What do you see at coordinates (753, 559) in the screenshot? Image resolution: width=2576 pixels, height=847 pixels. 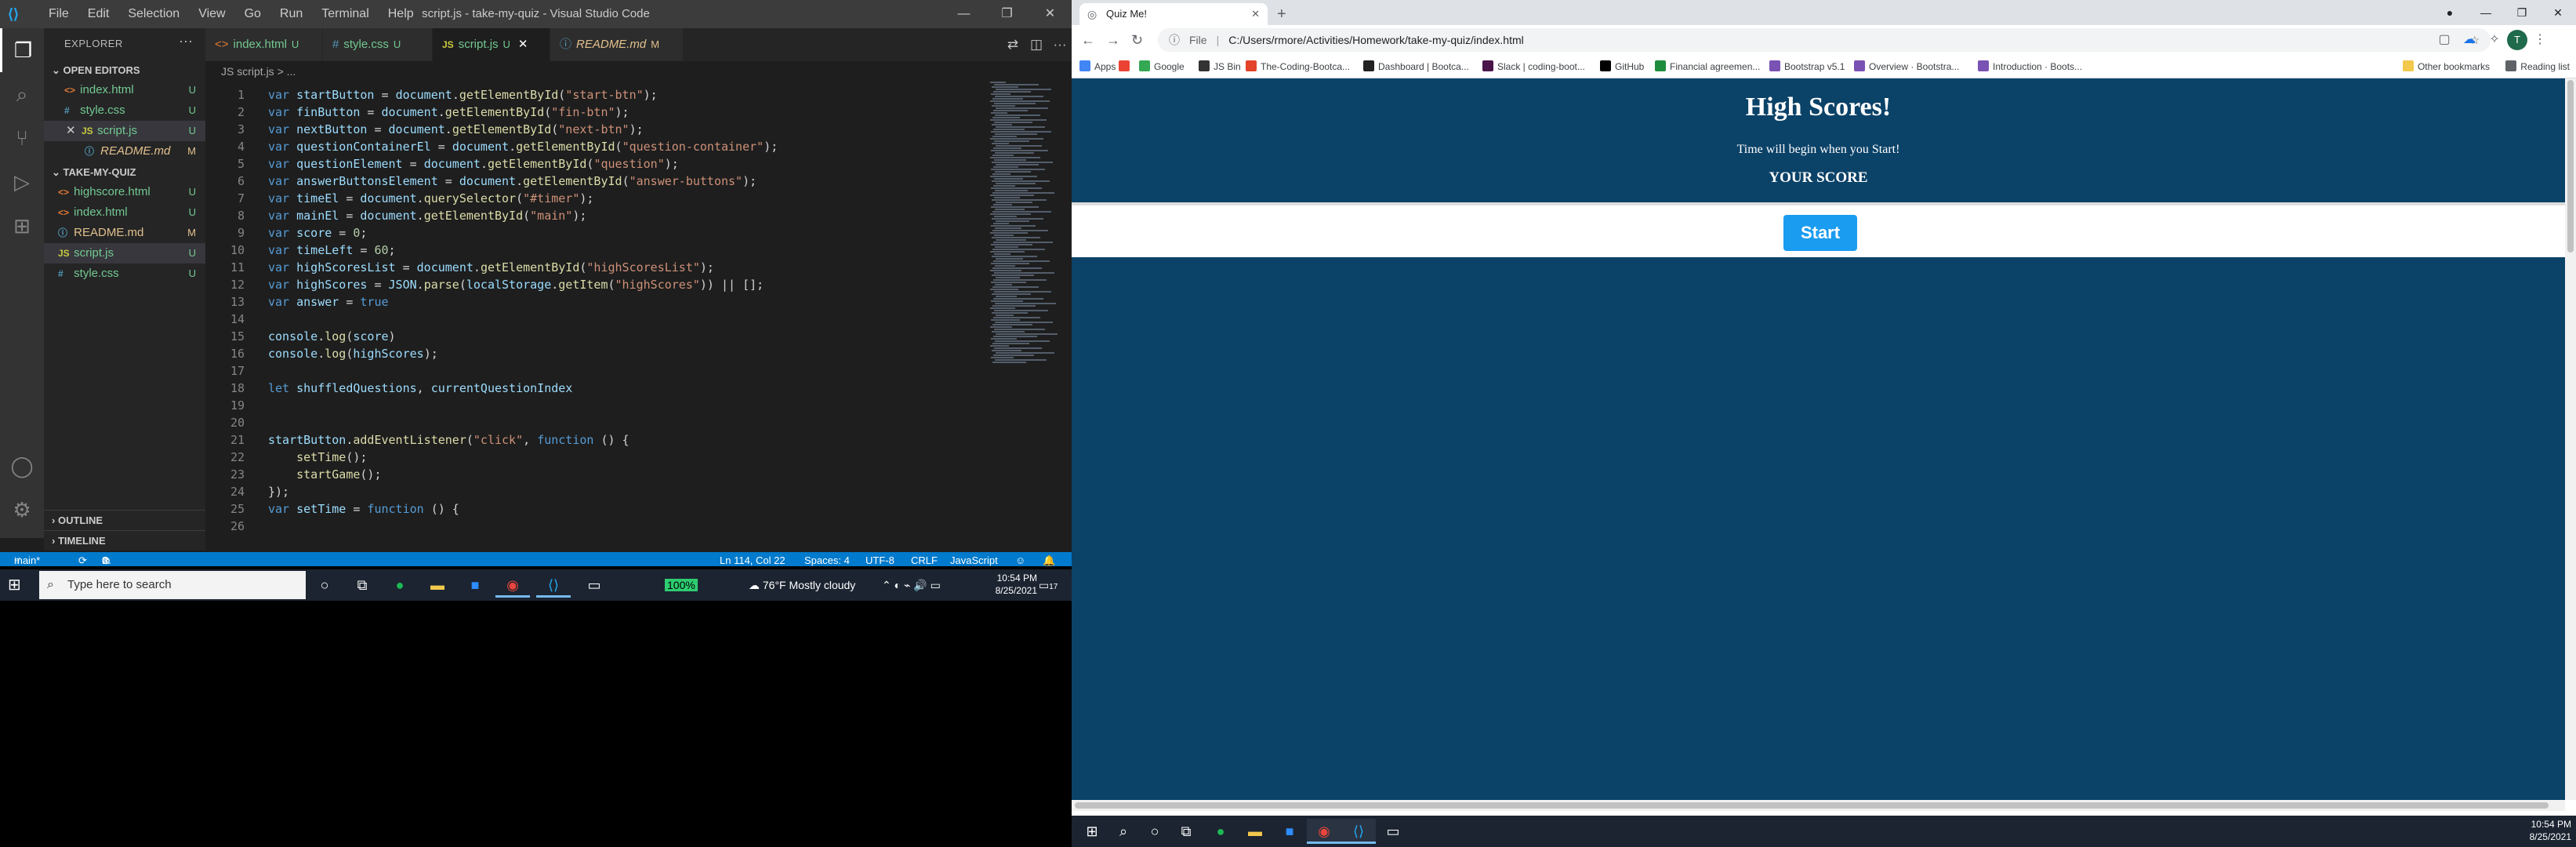 I see `cursor-position: Ln 114, Col 22` at bounding box center [753, 559].